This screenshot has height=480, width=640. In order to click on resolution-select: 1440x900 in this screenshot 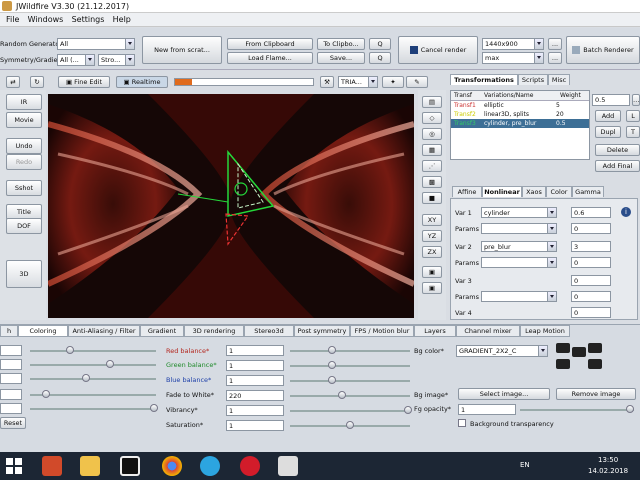, I will do `click(513, 44)`.